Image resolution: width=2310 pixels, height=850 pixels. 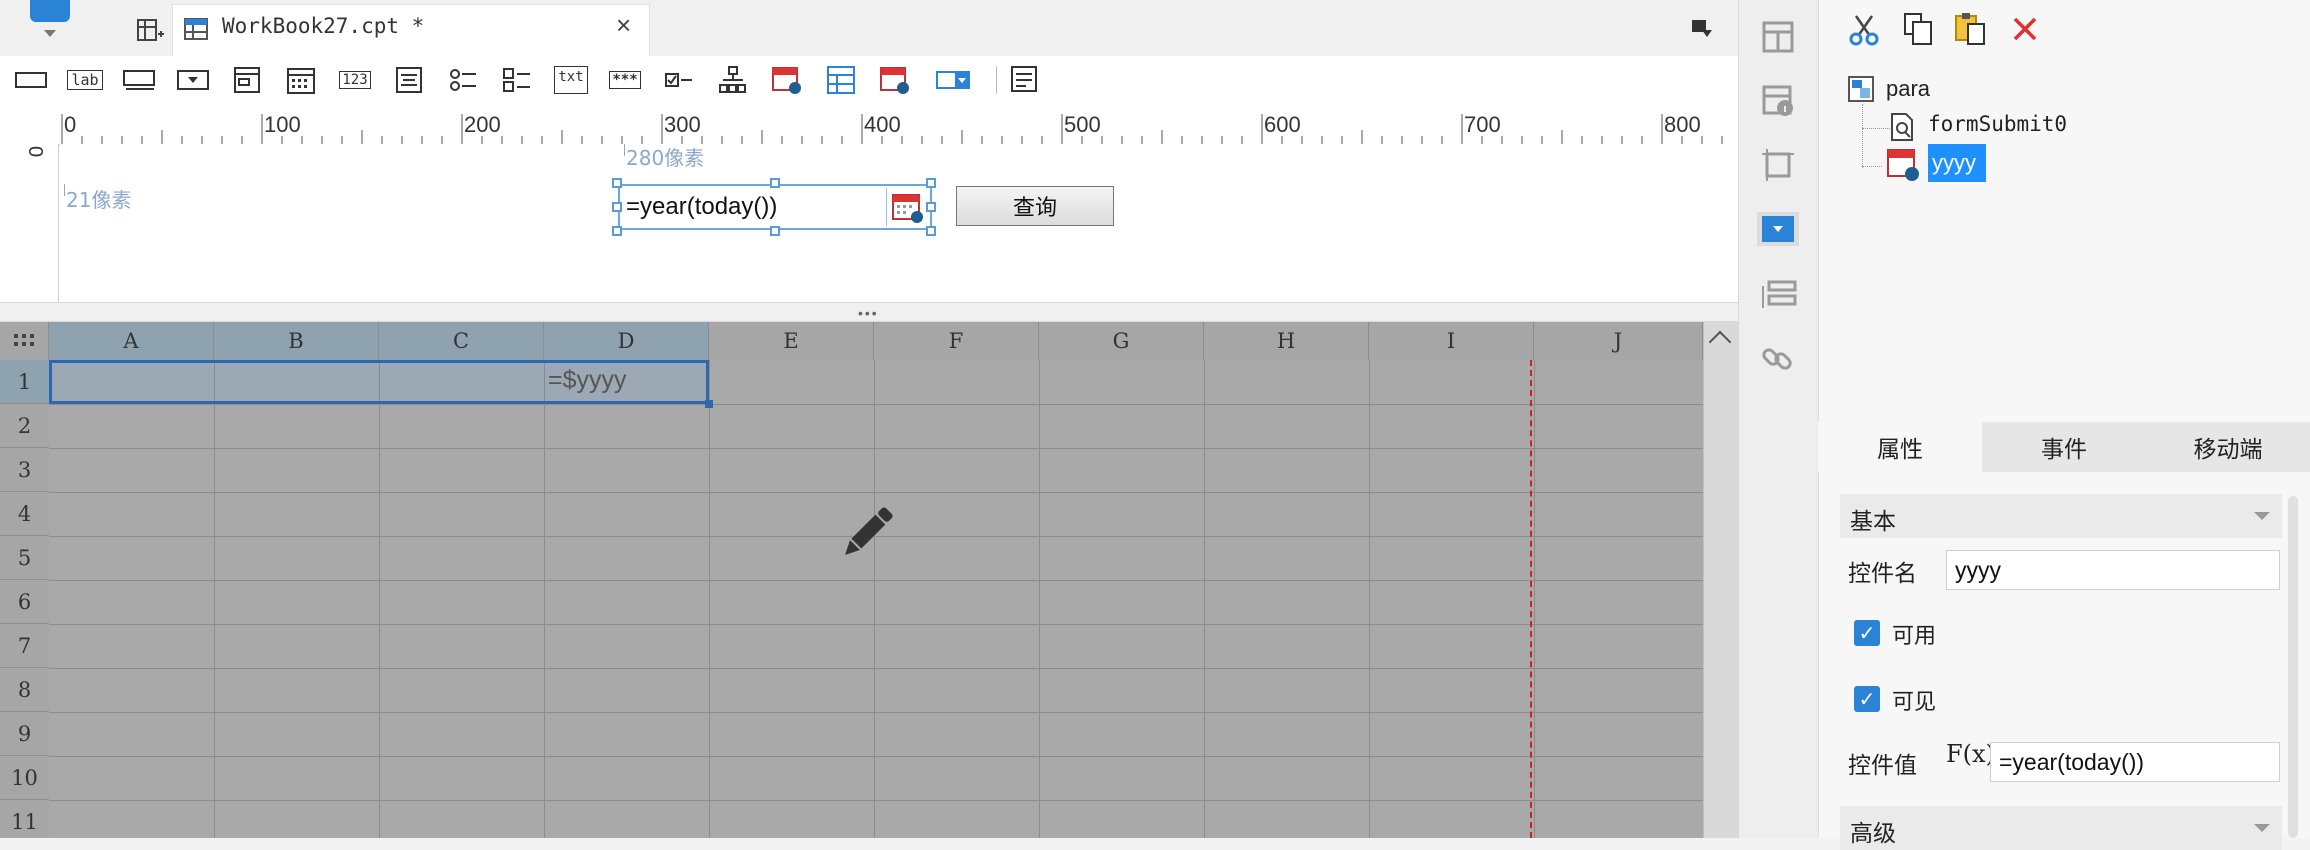 I want to click on row-header: 5, so click(x=24, y=558).